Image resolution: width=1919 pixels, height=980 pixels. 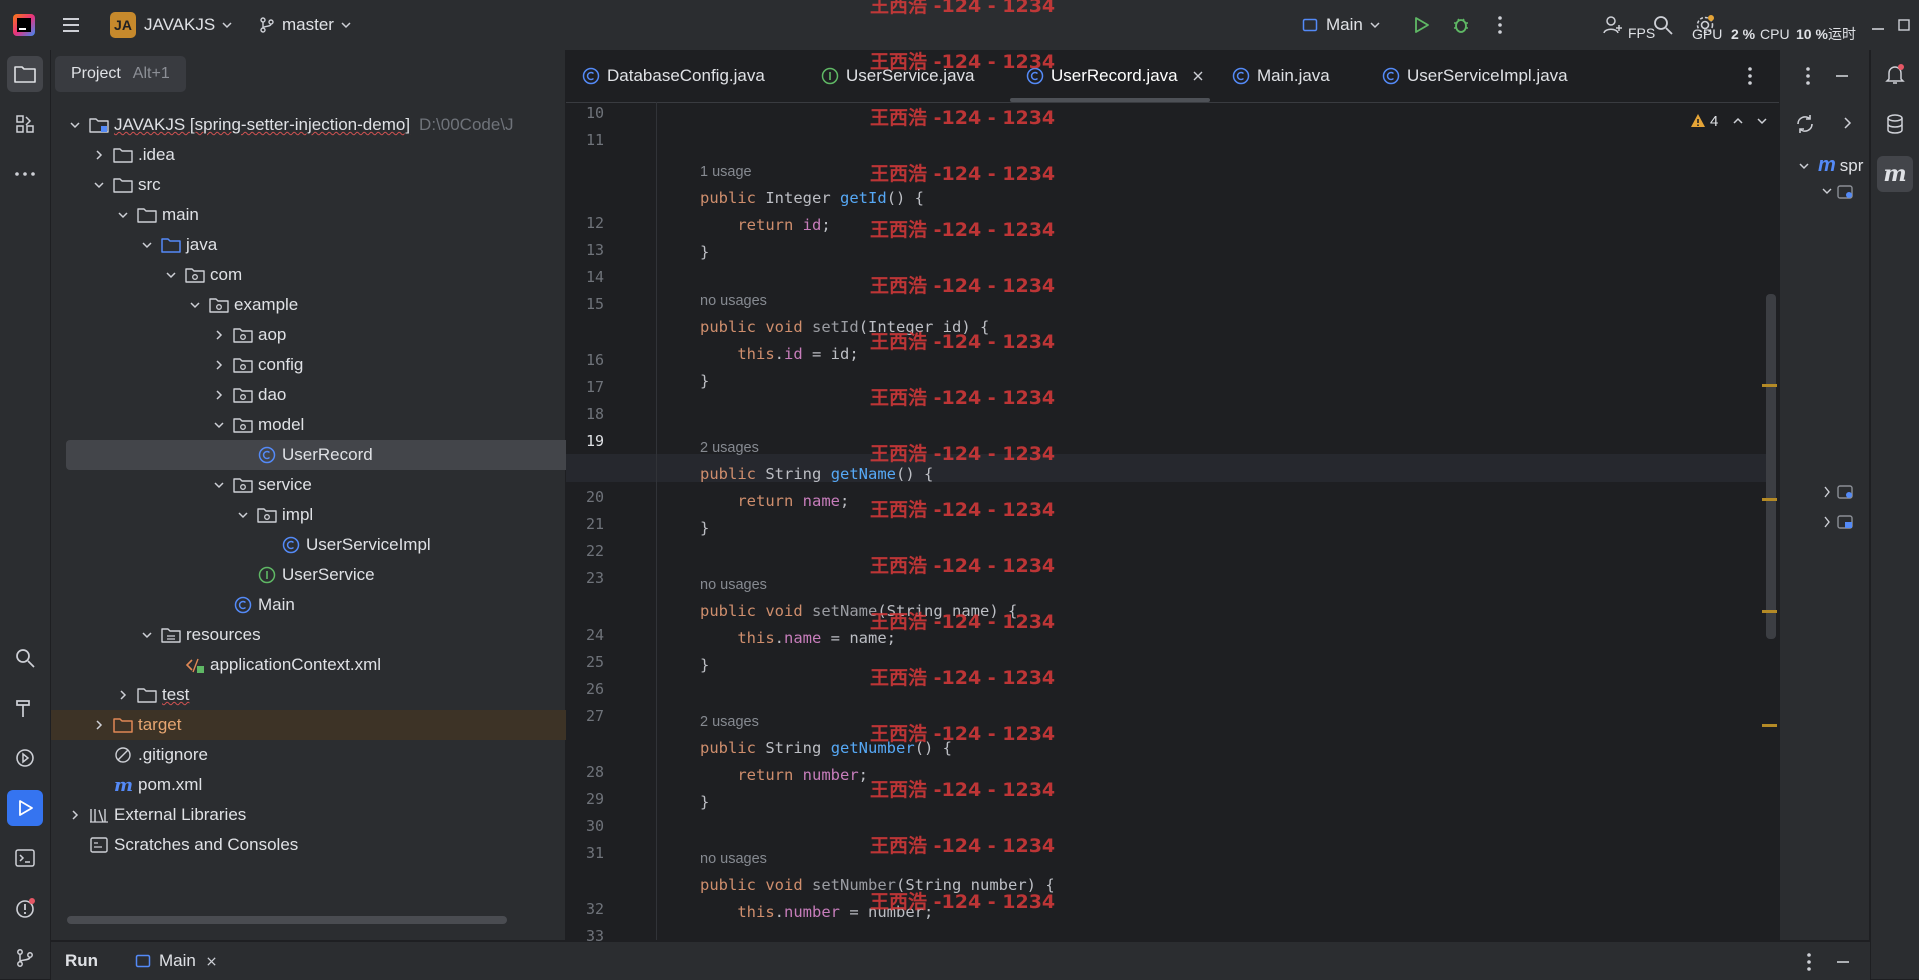 I want to click on tab-userrecord: UserRecord.java, so click(x=1115, y=76).